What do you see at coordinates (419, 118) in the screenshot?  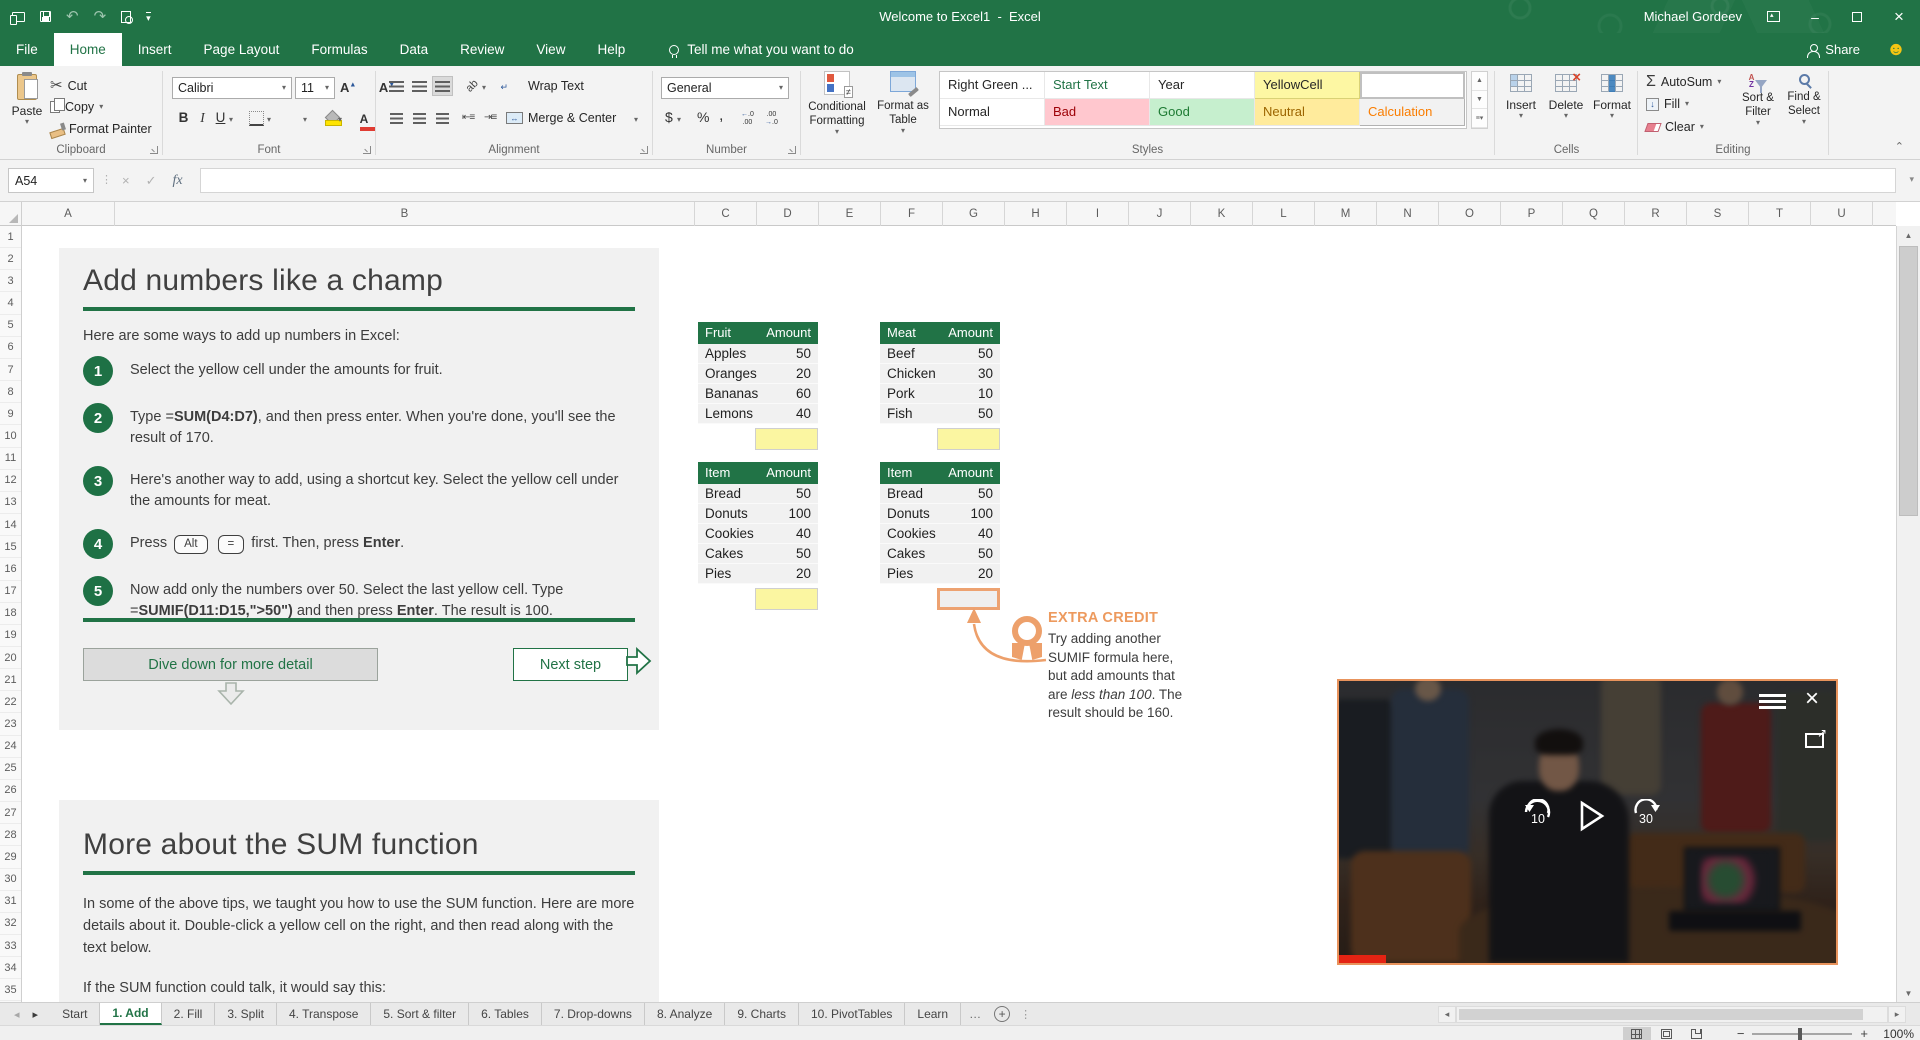 I see `align-center-icon` at bounding box center [419, 118].